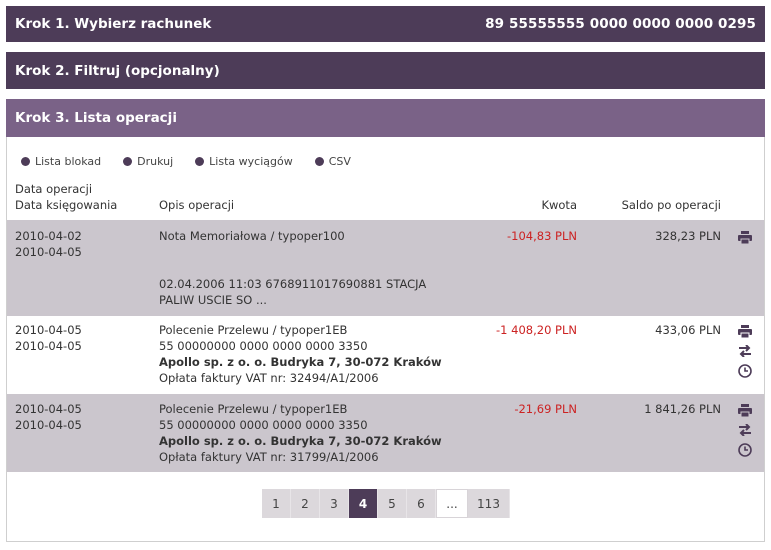  What do you see at coordinates (148, 161) in the screenshot?
I see `action-drukuj: Drukuj` at bounding box center [148, 161].